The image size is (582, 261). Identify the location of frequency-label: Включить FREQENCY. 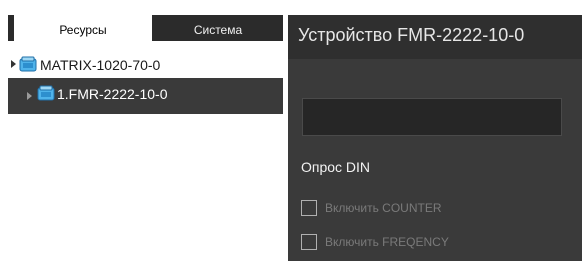
(387, 242).